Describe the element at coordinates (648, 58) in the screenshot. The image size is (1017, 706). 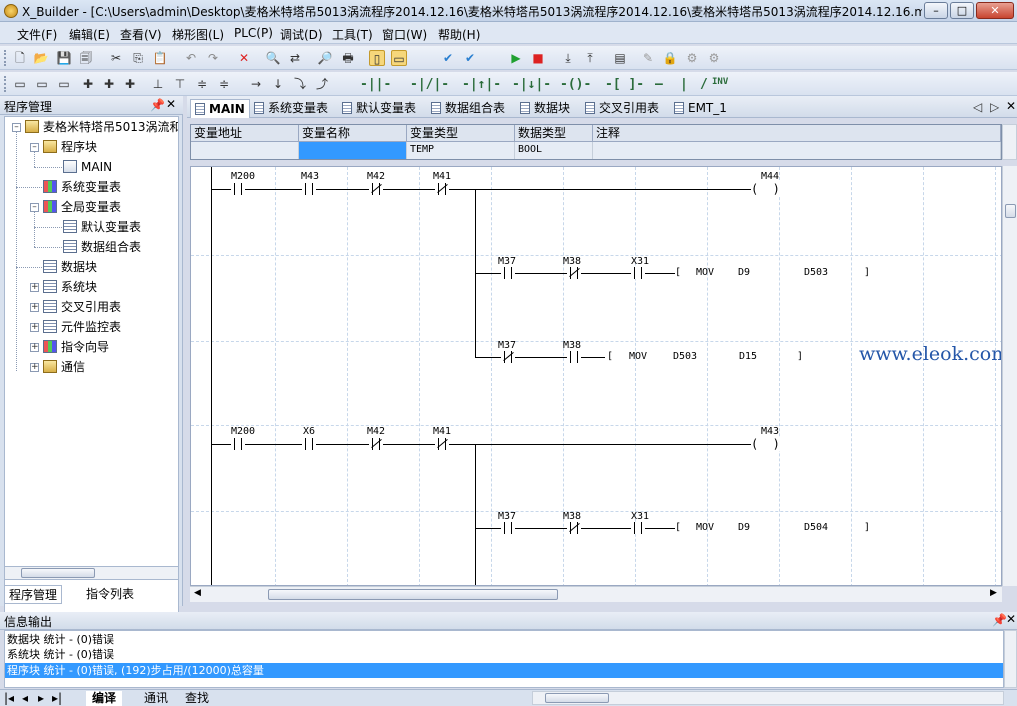
I see `edit-pen-icon: ✎` at that location.